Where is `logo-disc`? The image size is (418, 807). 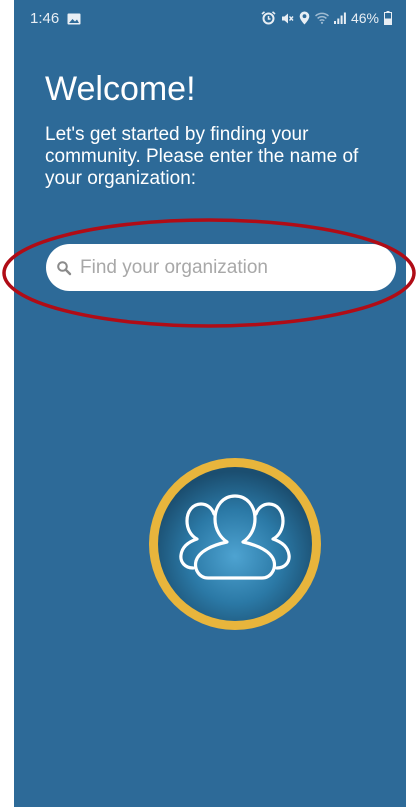 logo-disc is located at coordinates (235, 544).